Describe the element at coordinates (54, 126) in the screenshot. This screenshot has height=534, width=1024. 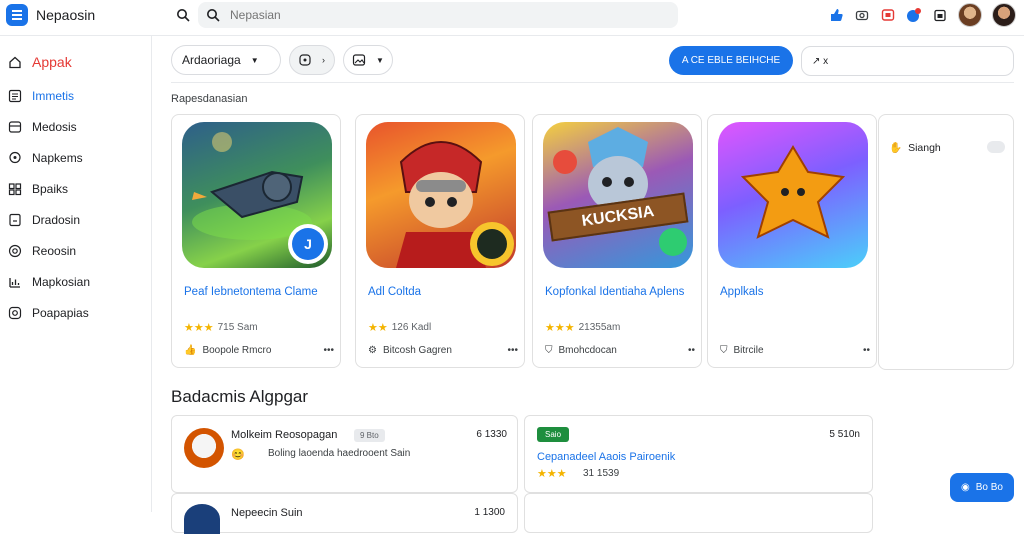
I see `sidebar-item-label: Medosis` at that location.